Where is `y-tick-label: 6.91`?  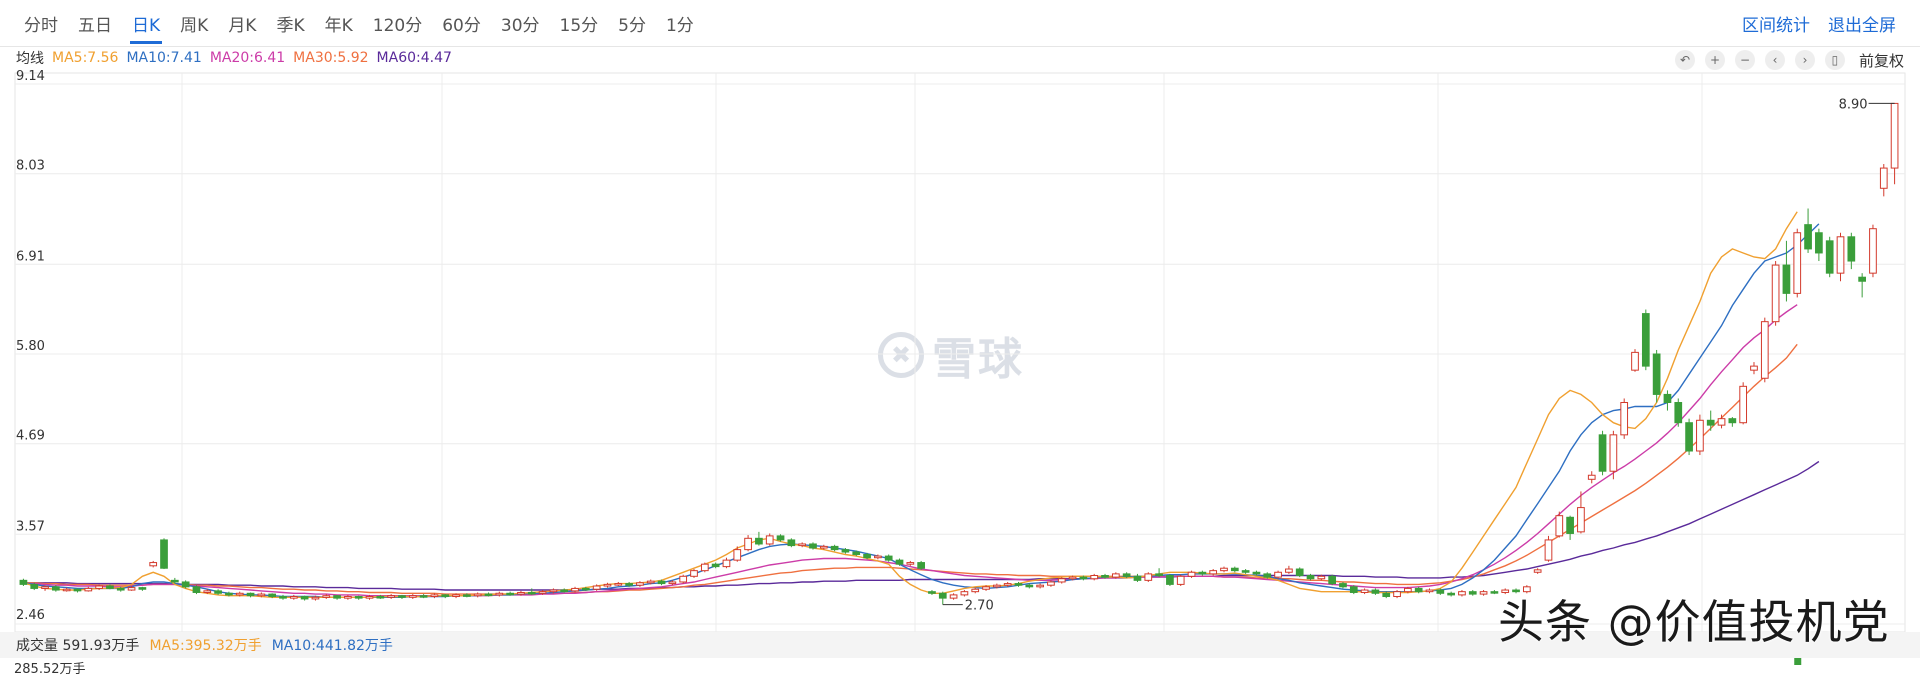 y-tick-label: 6.91 is located at coordinates (30, 256).